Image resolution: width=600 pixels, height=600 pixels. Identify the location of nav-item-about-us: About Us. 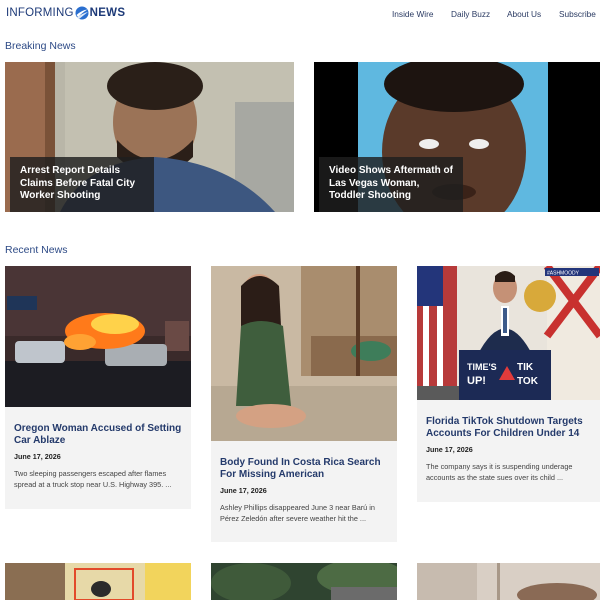
(524, 14).